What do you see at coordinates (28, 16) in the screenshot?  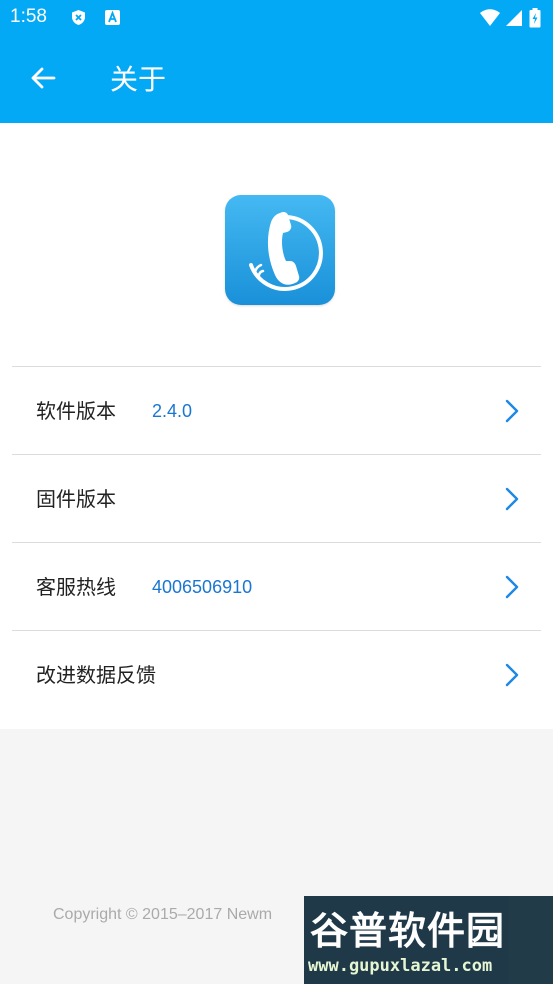 I see `status-time: 1:58` at bounding box center [28, 16].